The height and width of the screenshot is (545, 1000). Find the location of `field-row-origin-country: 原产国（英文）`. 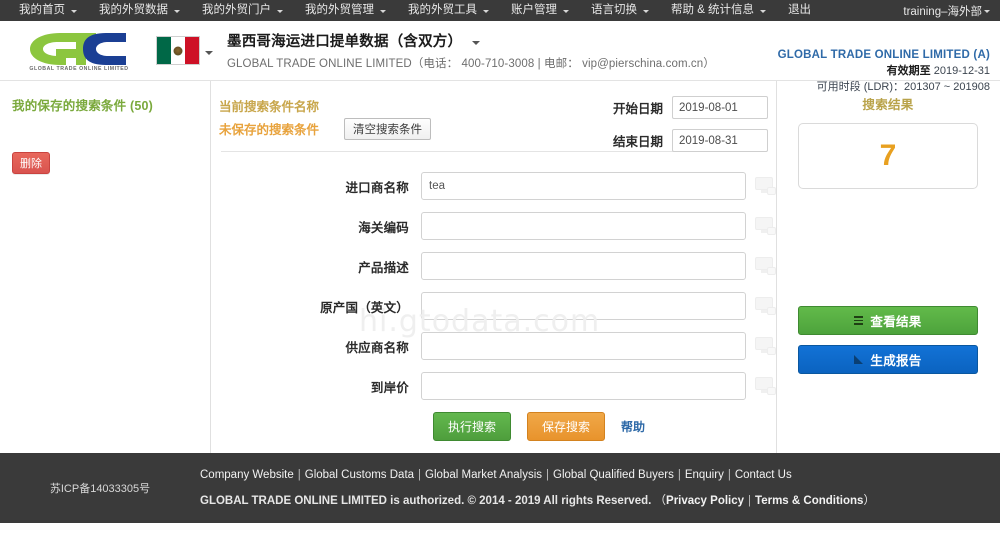

field-row-origin-country: 原产国（英文） is located at coordinates (493, 306).